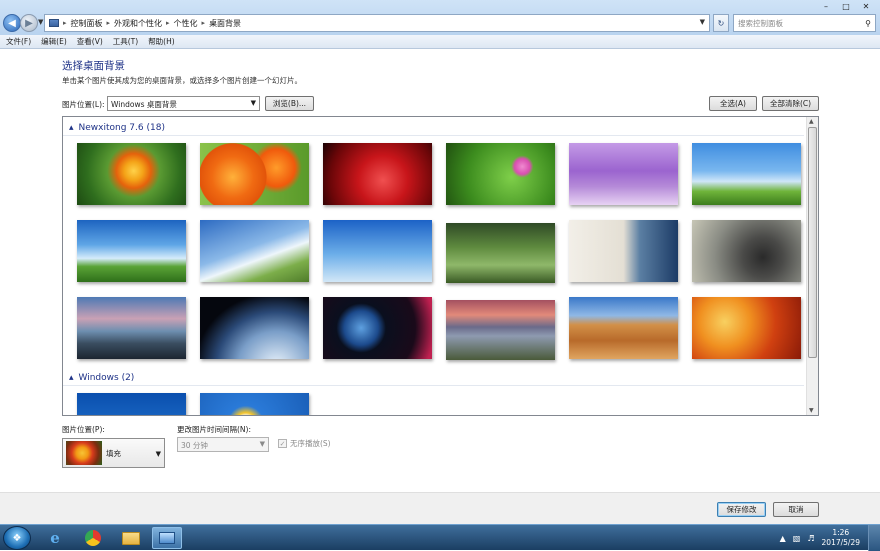 The image size is (880, 551). Describe the element at coordinates (783, 538) in the screenshot. I see `show-hidden-icons-icon: ▲` at that location.